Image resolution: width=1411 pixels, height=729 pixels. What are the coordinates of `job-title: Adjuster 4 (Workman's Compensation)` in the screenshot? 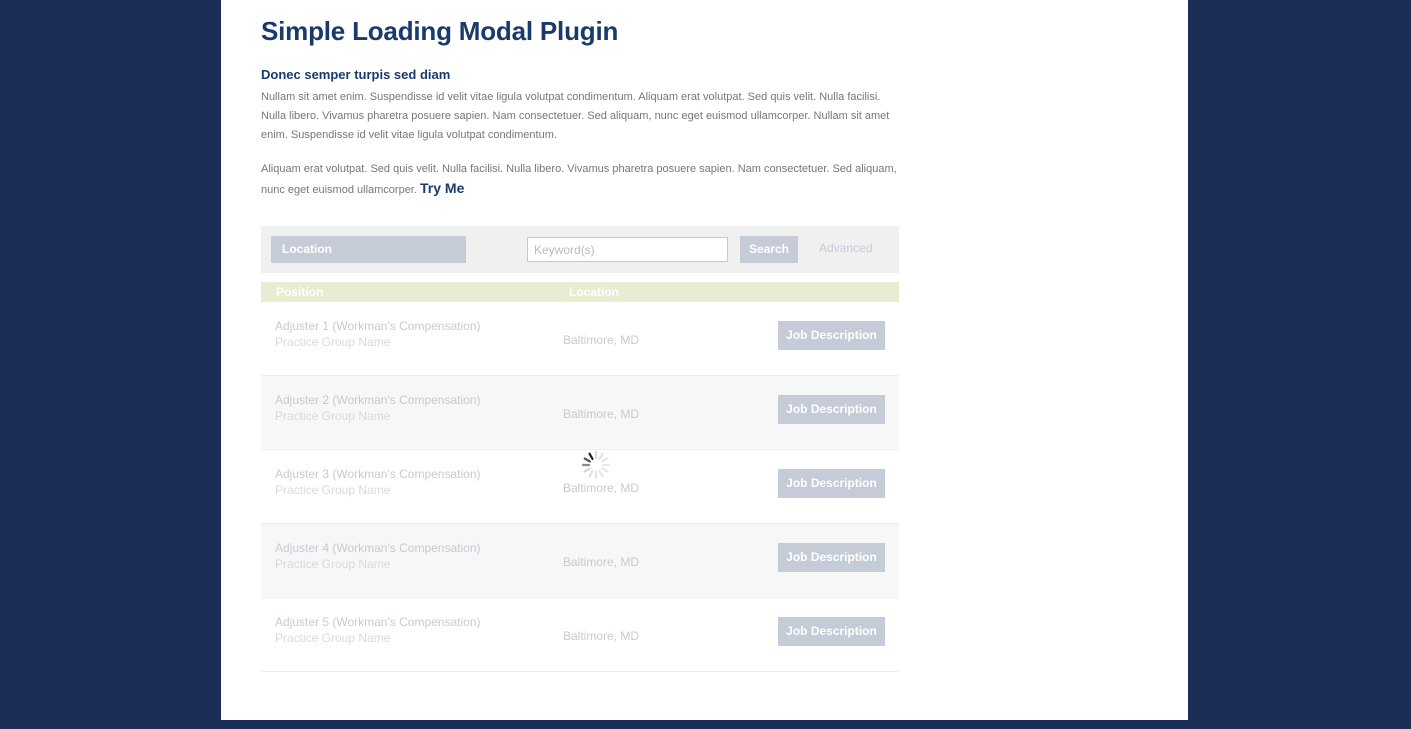 It's located at (378, 548).